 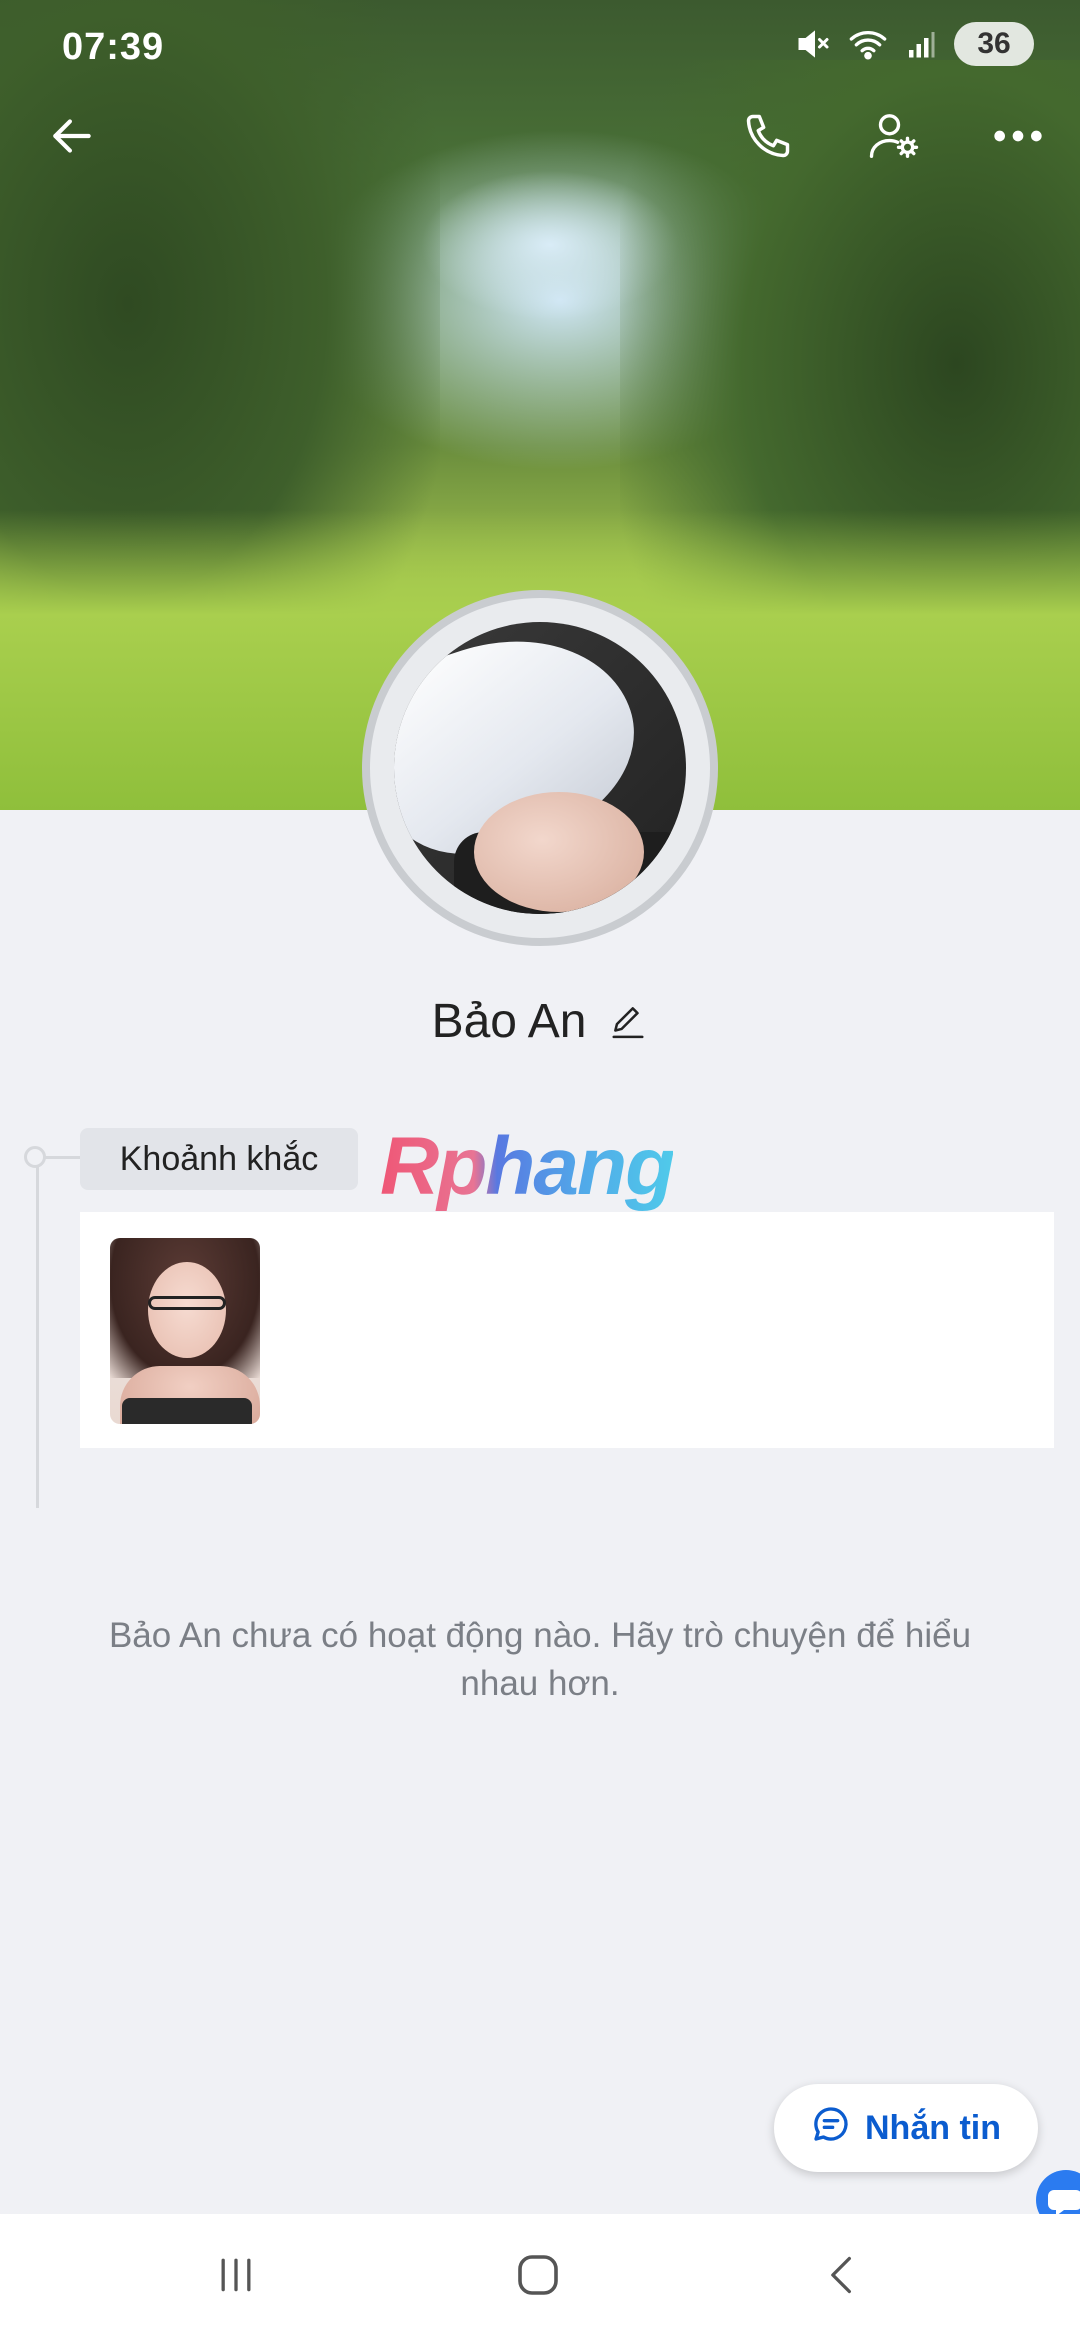 I want to click on back-icon, so click(x=842, y=2277).